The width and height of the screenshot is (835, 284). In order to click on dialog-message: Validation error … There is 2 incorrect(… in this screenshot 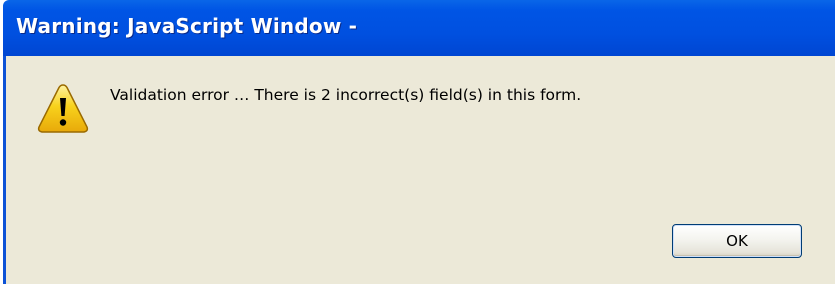, I will do `click(346, 95)`.